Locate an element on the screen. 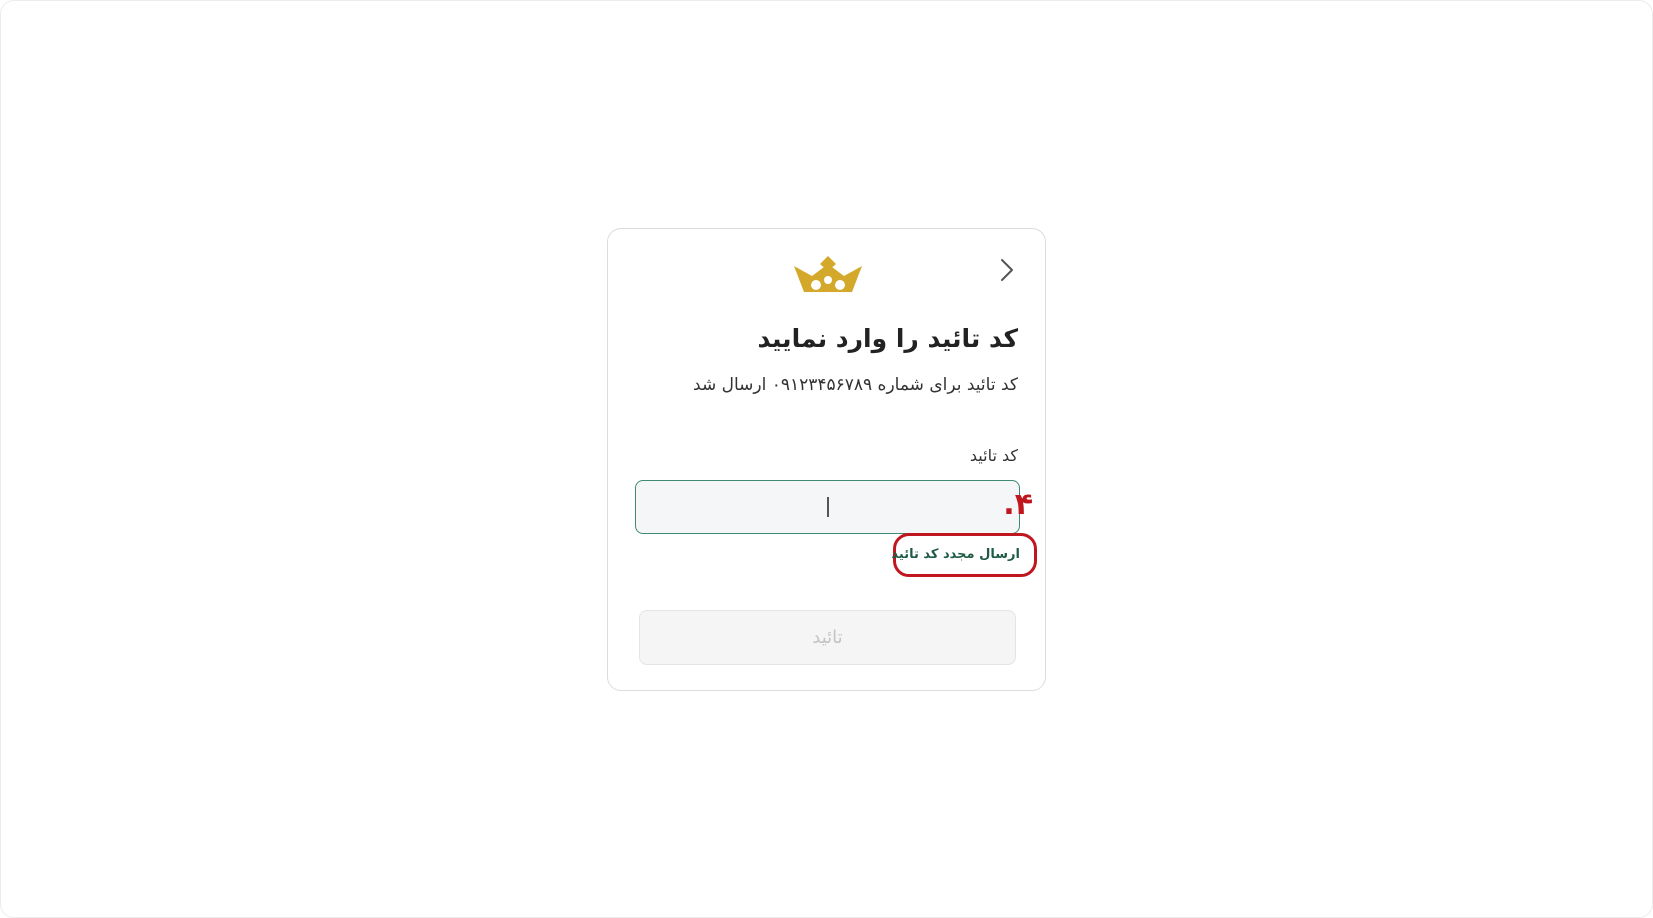 This screenshot has height=918, width=1653. chevron-right-icon is located at coordinates (1007, 270).